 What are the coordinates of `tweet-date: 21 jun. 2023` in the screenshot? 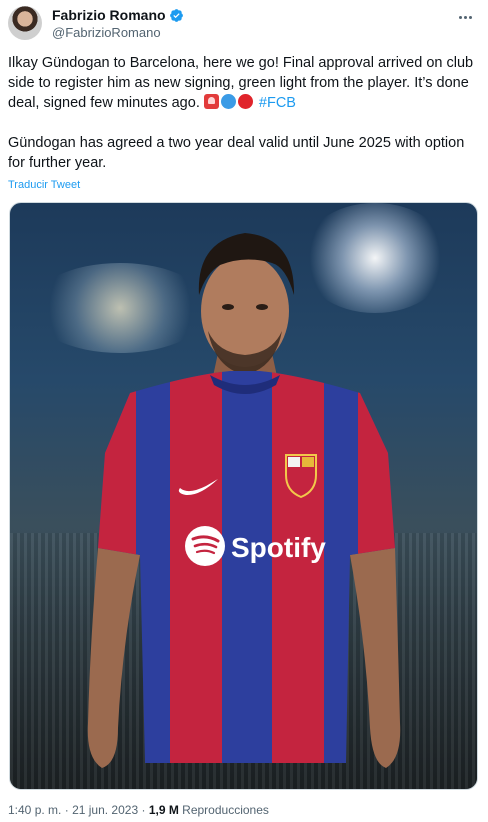 It's located at (105, 810).